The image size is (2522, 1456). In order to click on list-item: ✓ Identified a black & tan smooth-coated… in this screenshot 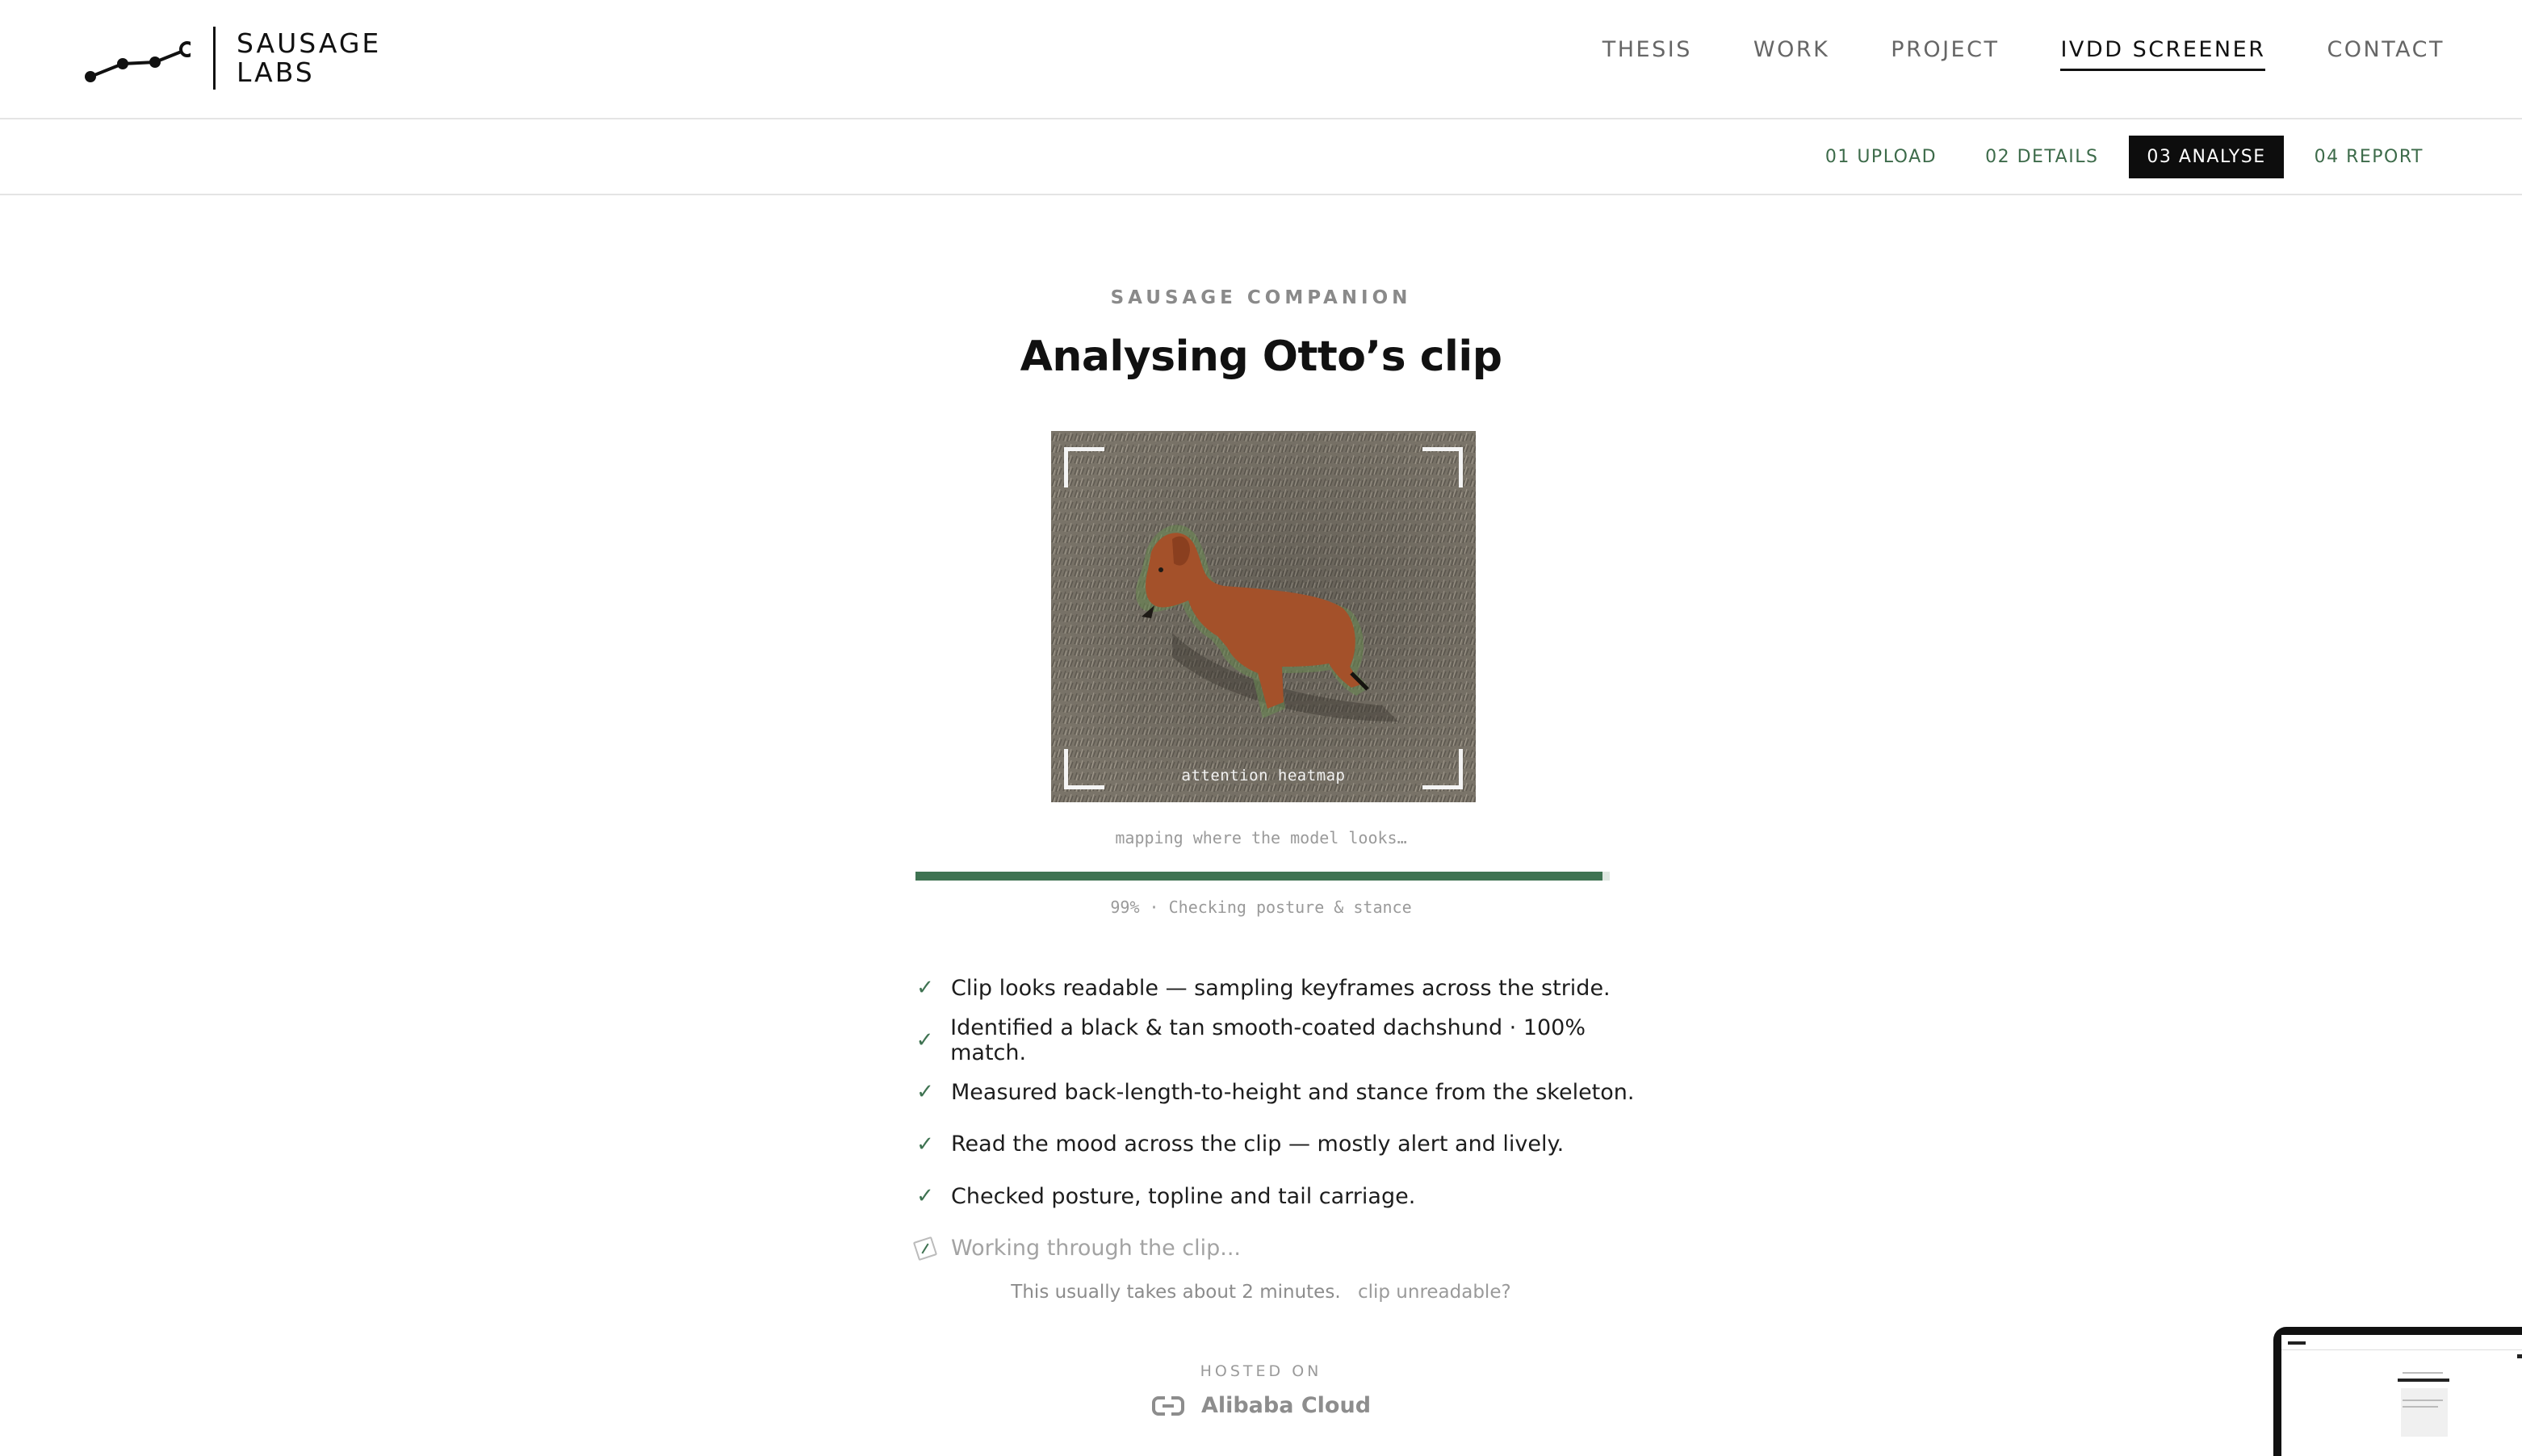, I will do `click(1278, 1041)`.